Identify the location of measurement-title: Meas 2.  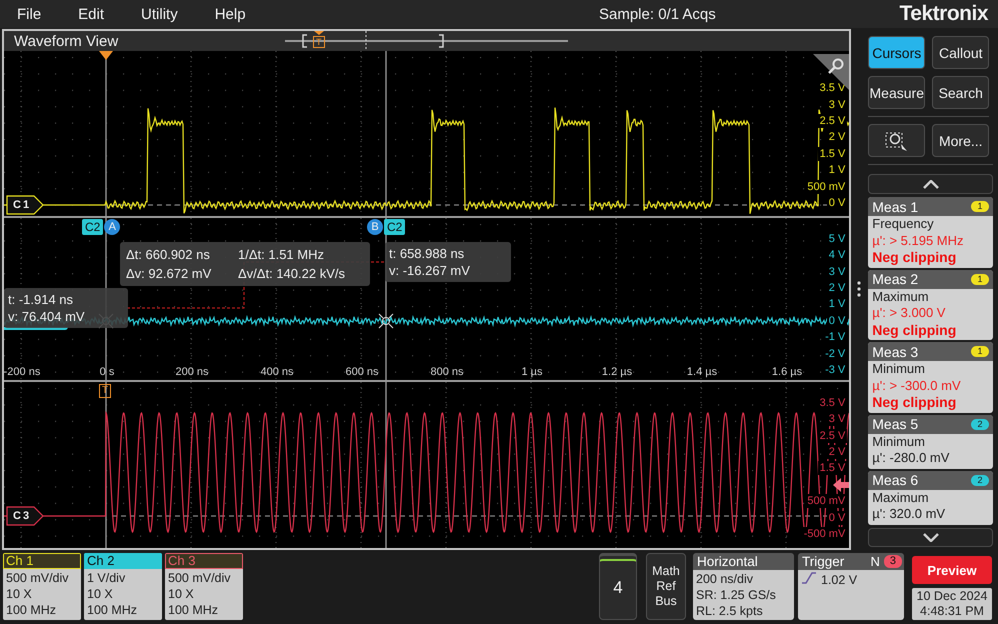
(895, 279).